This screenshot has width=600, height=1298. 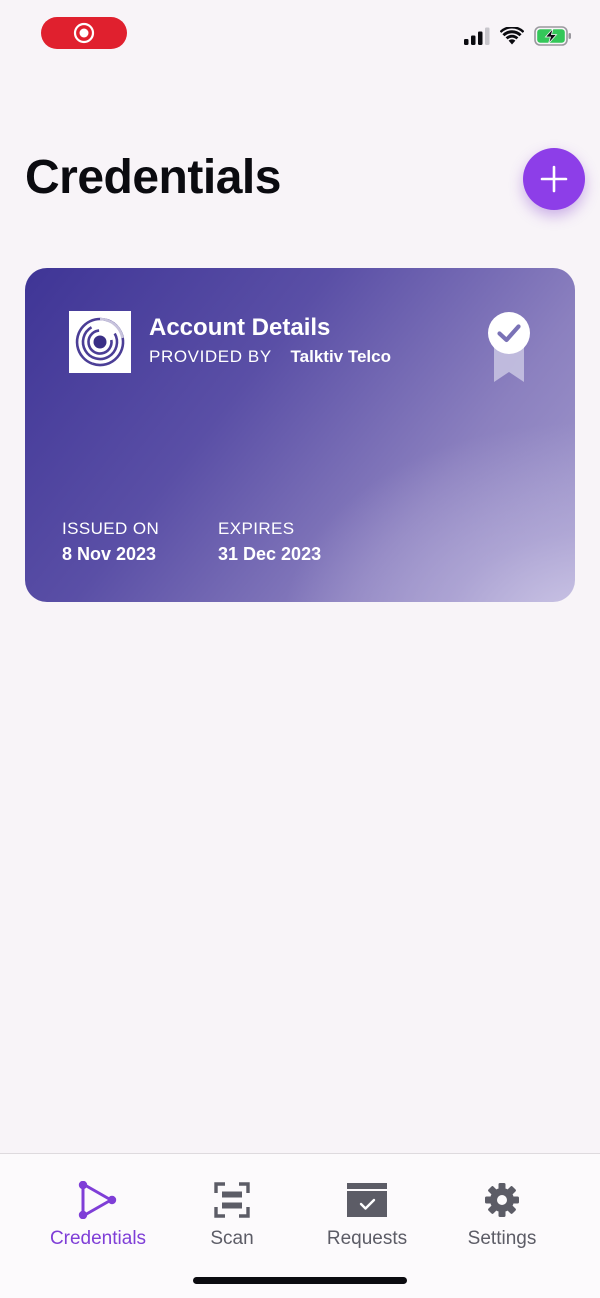 I want to click on screen-record-indicator, so click(x=84, y=33).